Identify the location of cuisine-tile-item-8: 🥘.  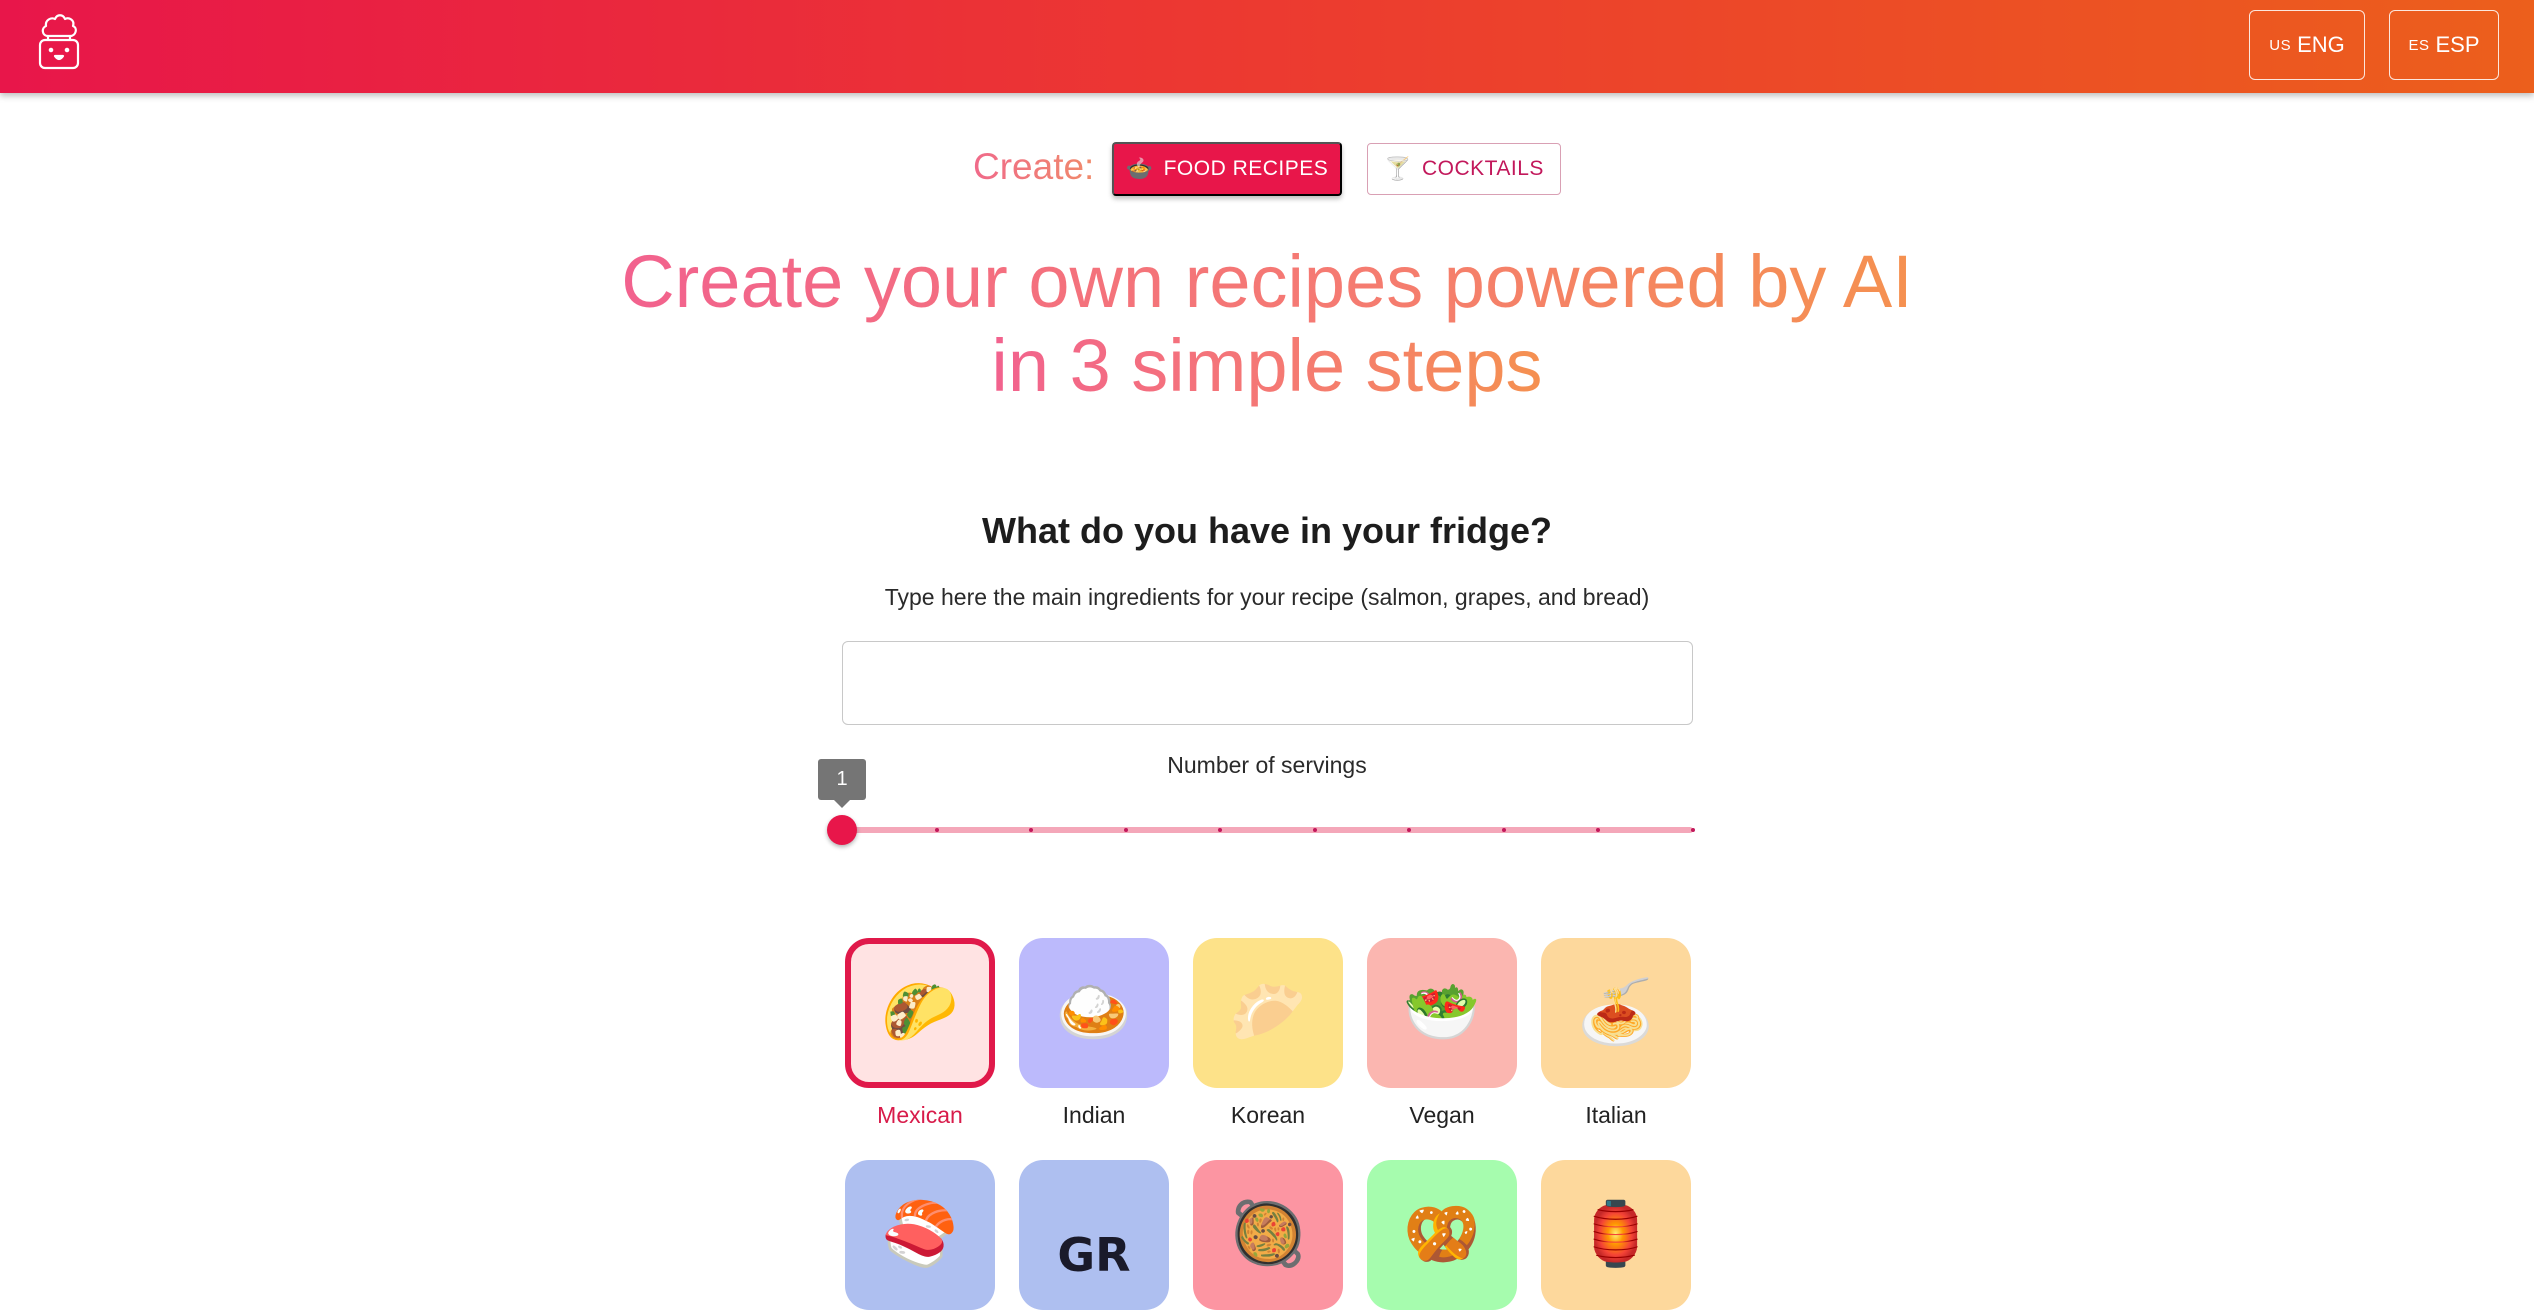
(1268, 1235).